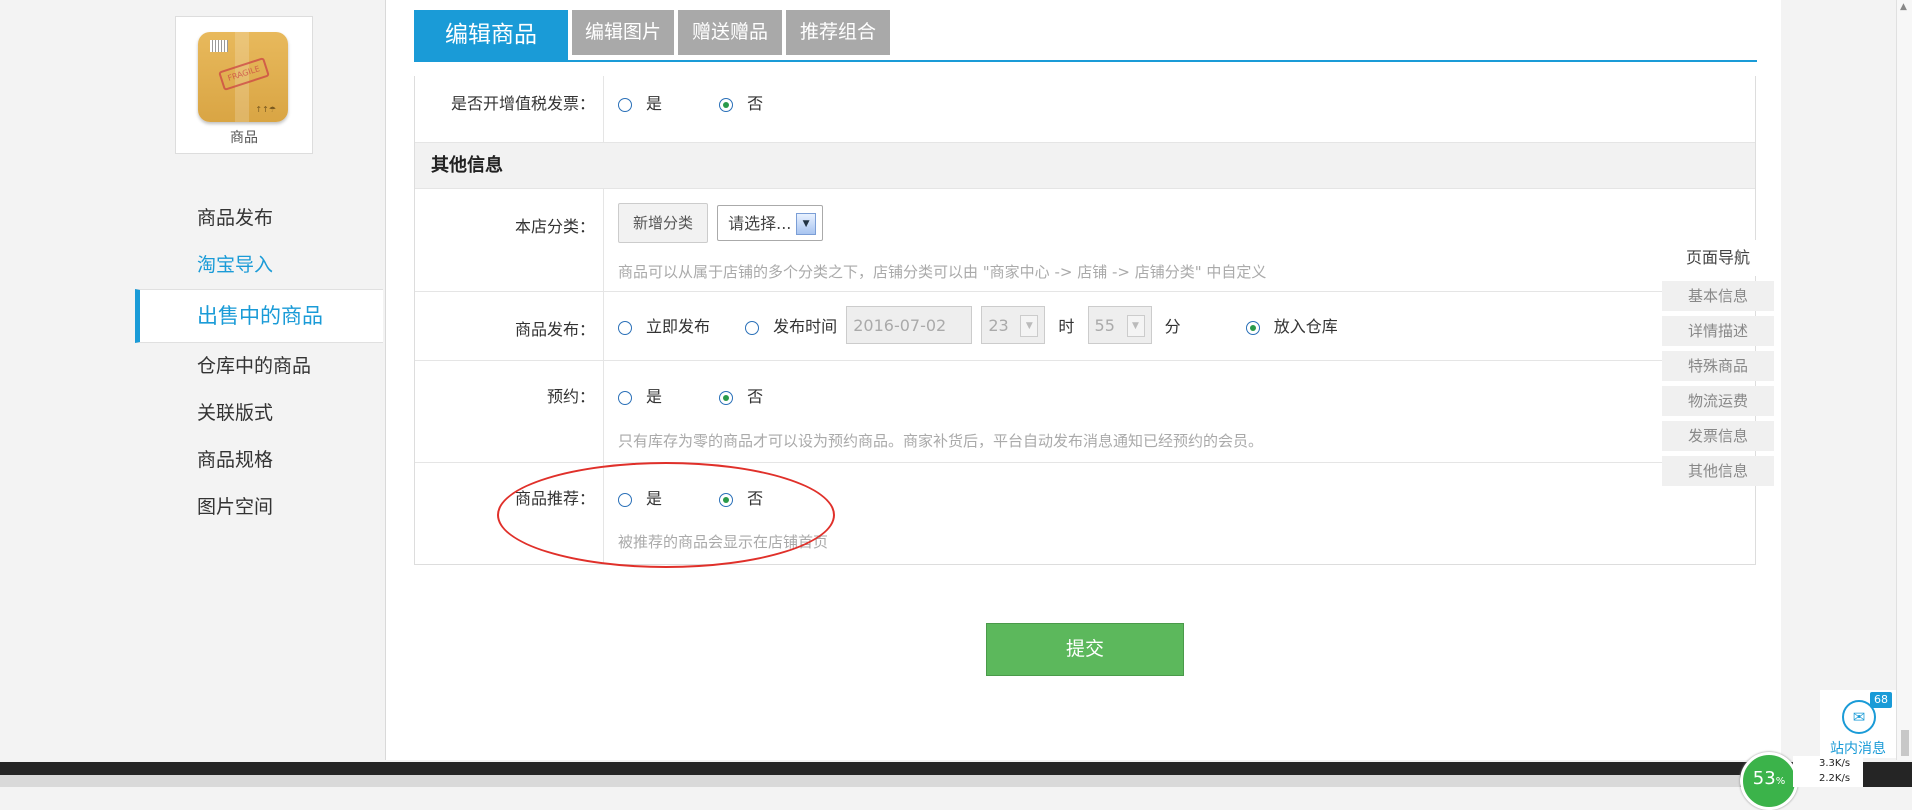  I want to click on package-box-icon: FRAGILE ↑↑☂, so click(243, 77).